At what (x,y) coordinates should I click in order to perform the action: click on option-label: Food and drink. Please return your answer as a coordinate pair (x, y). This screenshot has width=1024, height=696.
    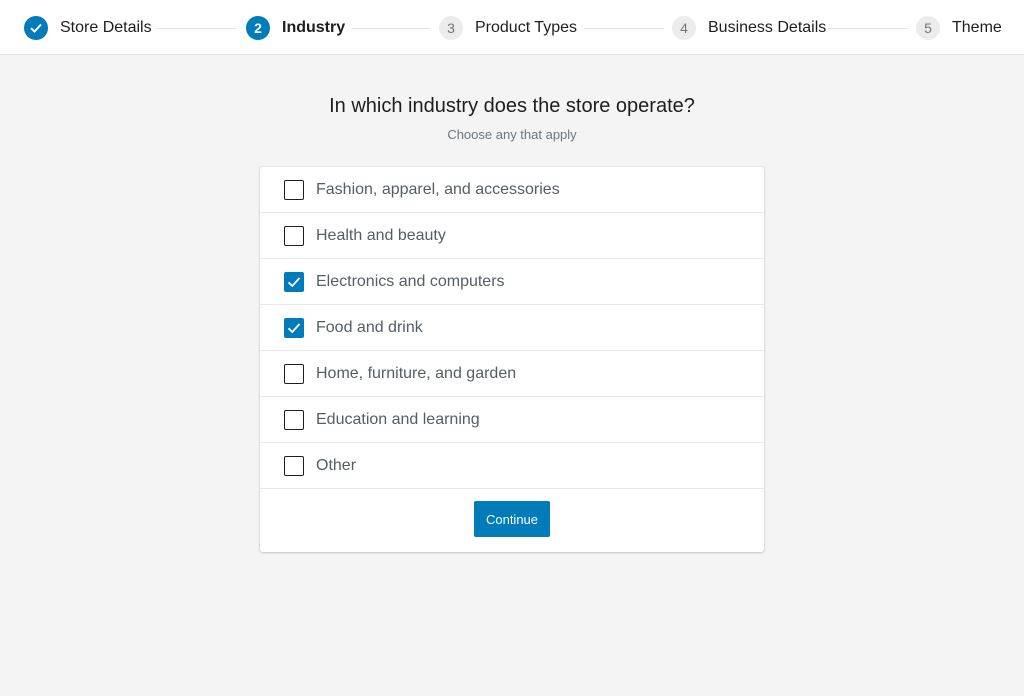
    Looking at the image, I should click on (369, 327).